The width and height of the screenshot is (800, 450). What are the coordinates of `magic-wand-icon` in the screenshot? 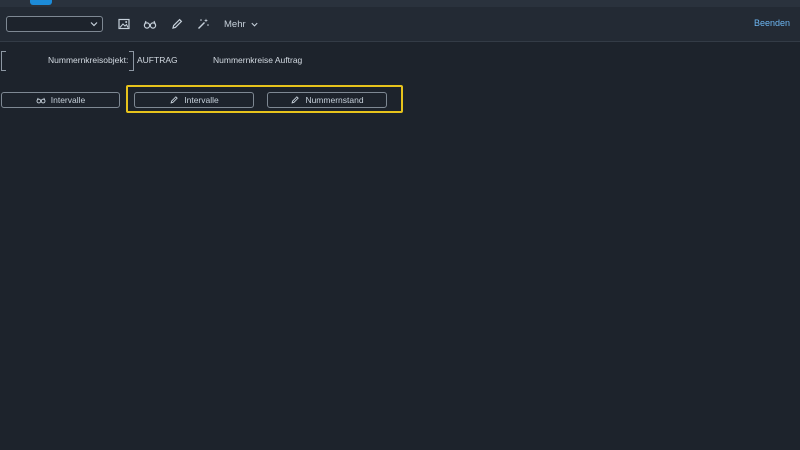 It's located at (203, 24).